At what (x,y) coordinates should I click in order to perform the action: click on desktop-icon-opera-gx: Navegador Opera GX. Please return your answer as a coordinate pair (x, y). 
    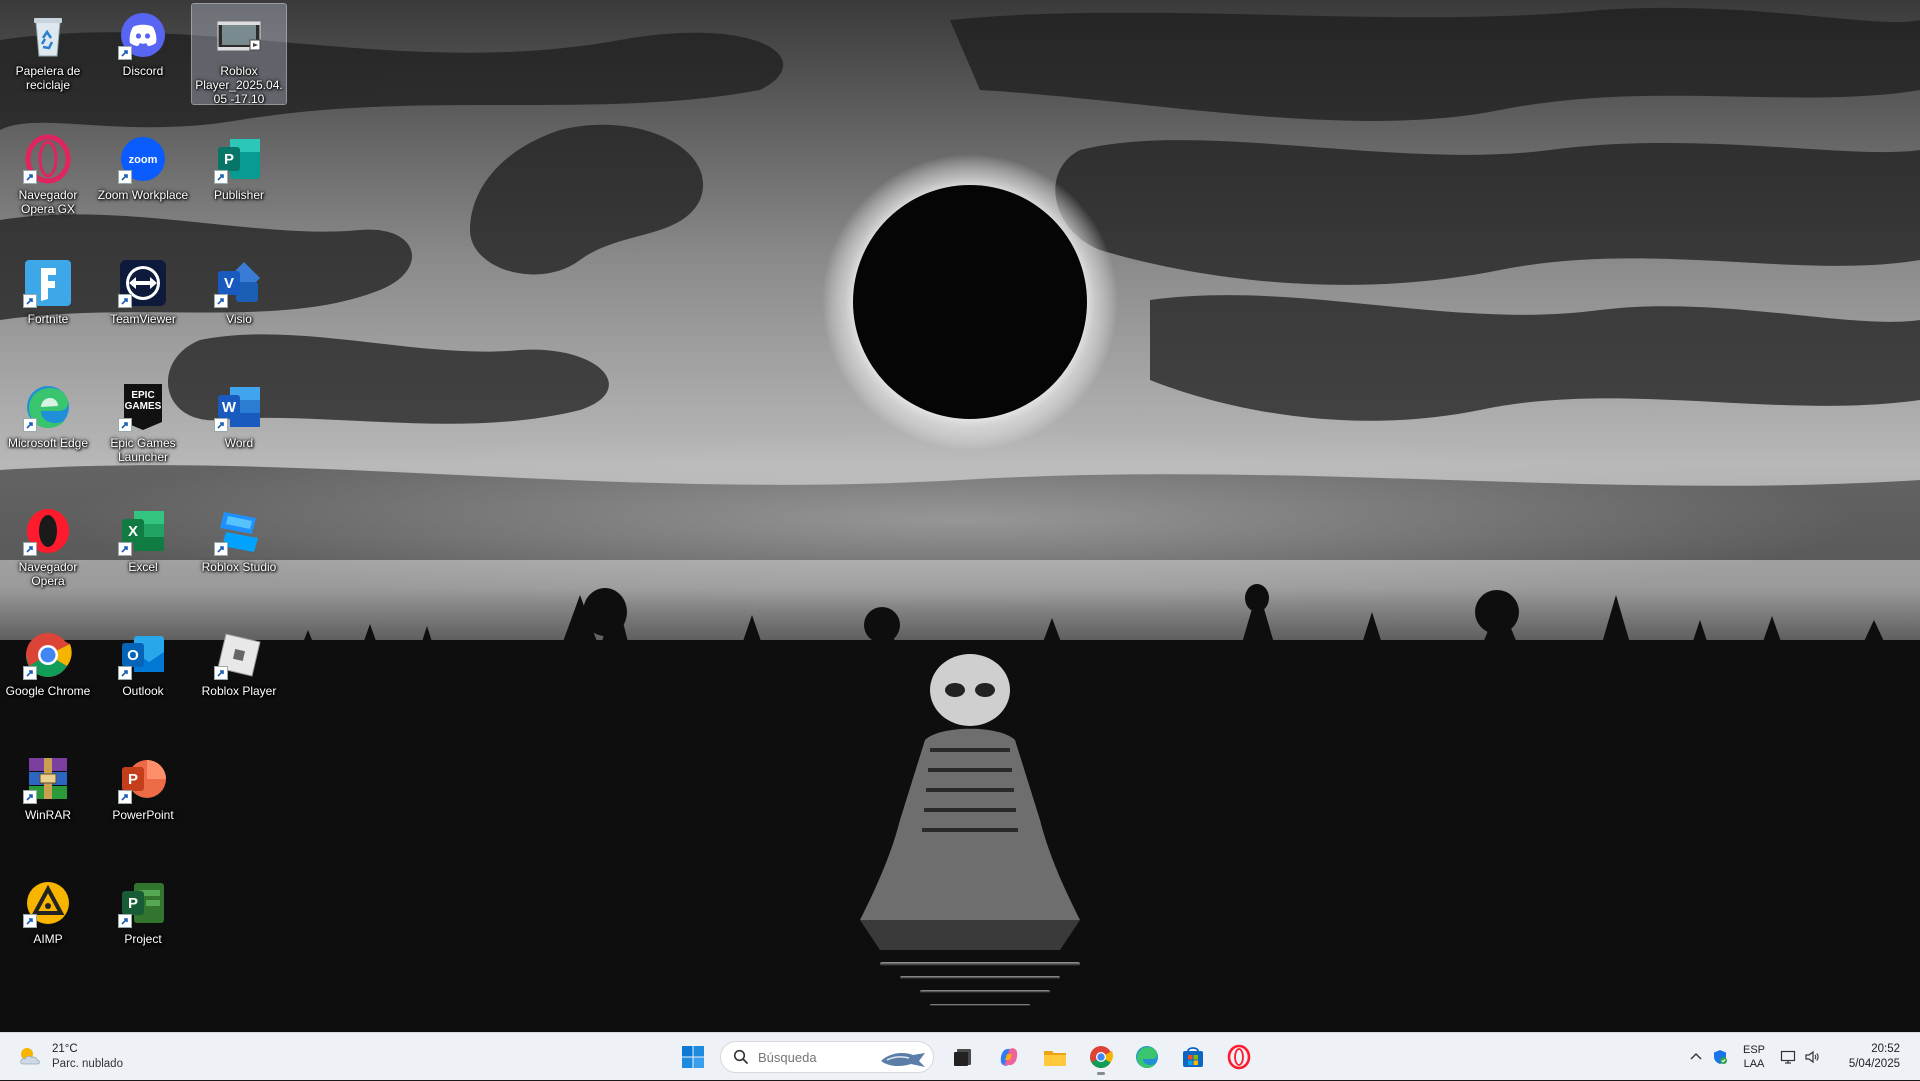
    Looking at the image, I should click on (48, 184).